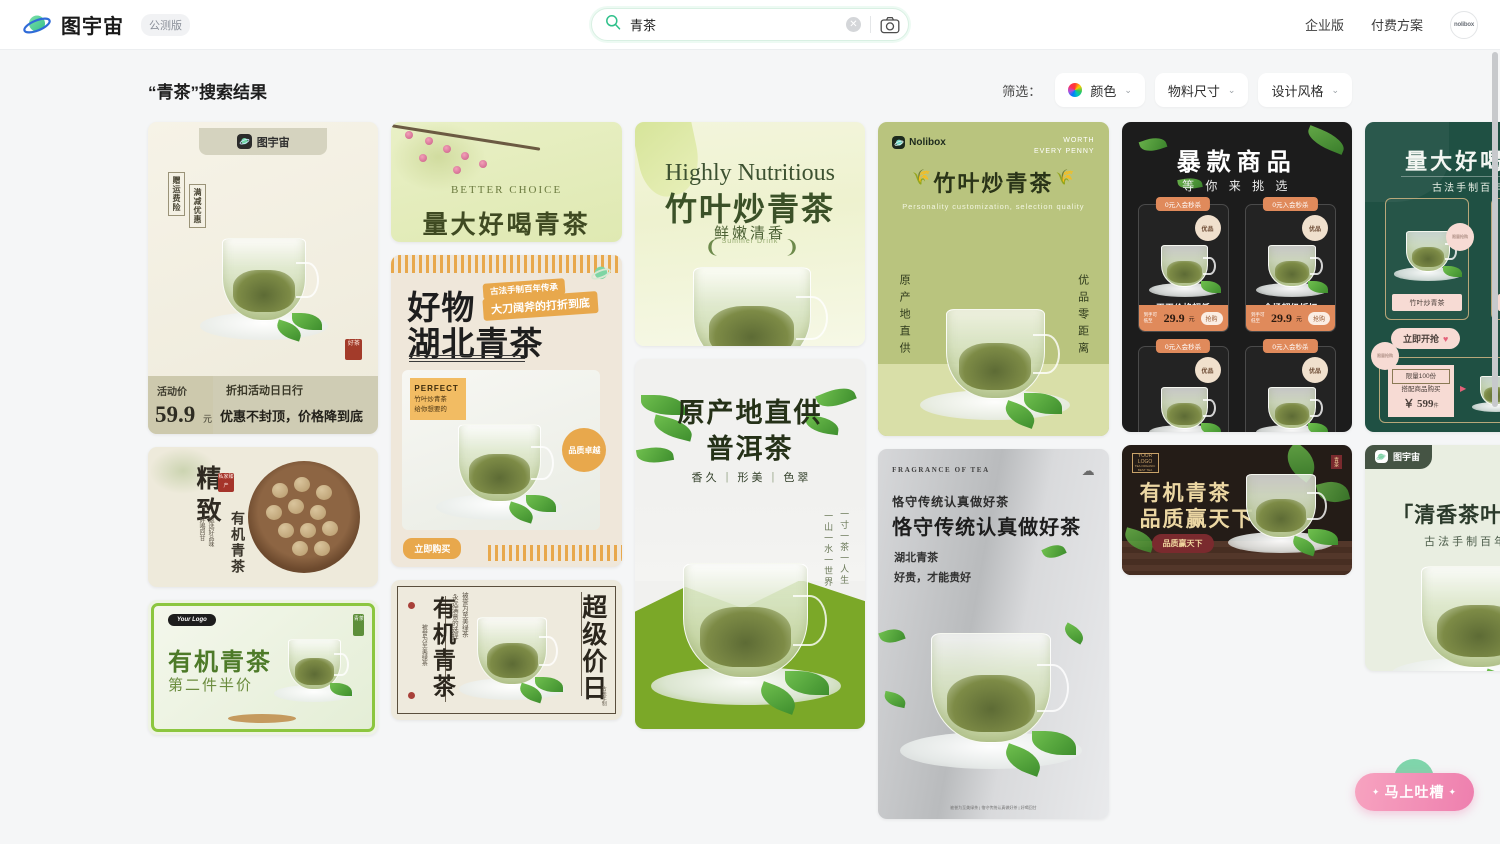  What do you see at coordinates (1406, 457) in the screenshot?
I see `card13-brand: 图宇宙` at bounding box center [1406, 457].